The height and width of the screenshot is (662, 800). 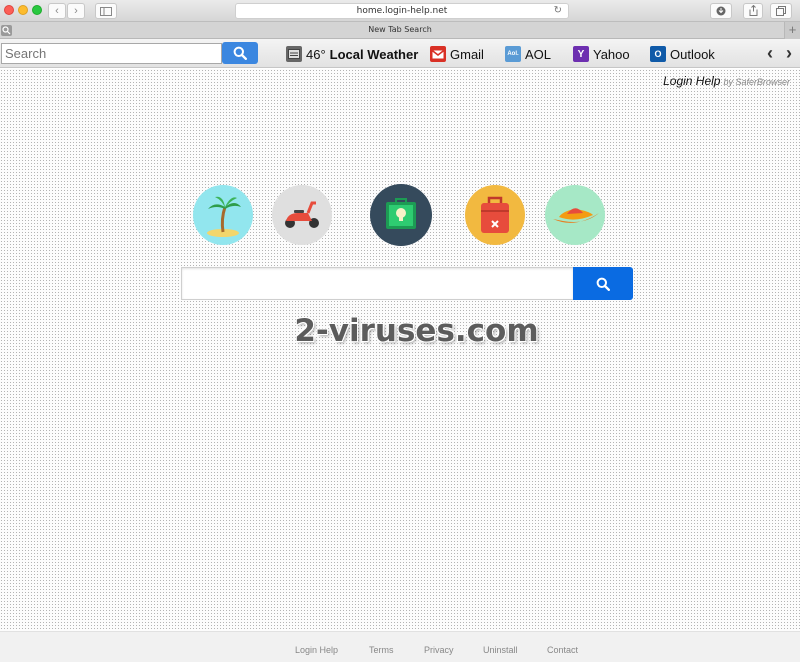 I want to click on scooter-icon, so click(x=302, y=214).